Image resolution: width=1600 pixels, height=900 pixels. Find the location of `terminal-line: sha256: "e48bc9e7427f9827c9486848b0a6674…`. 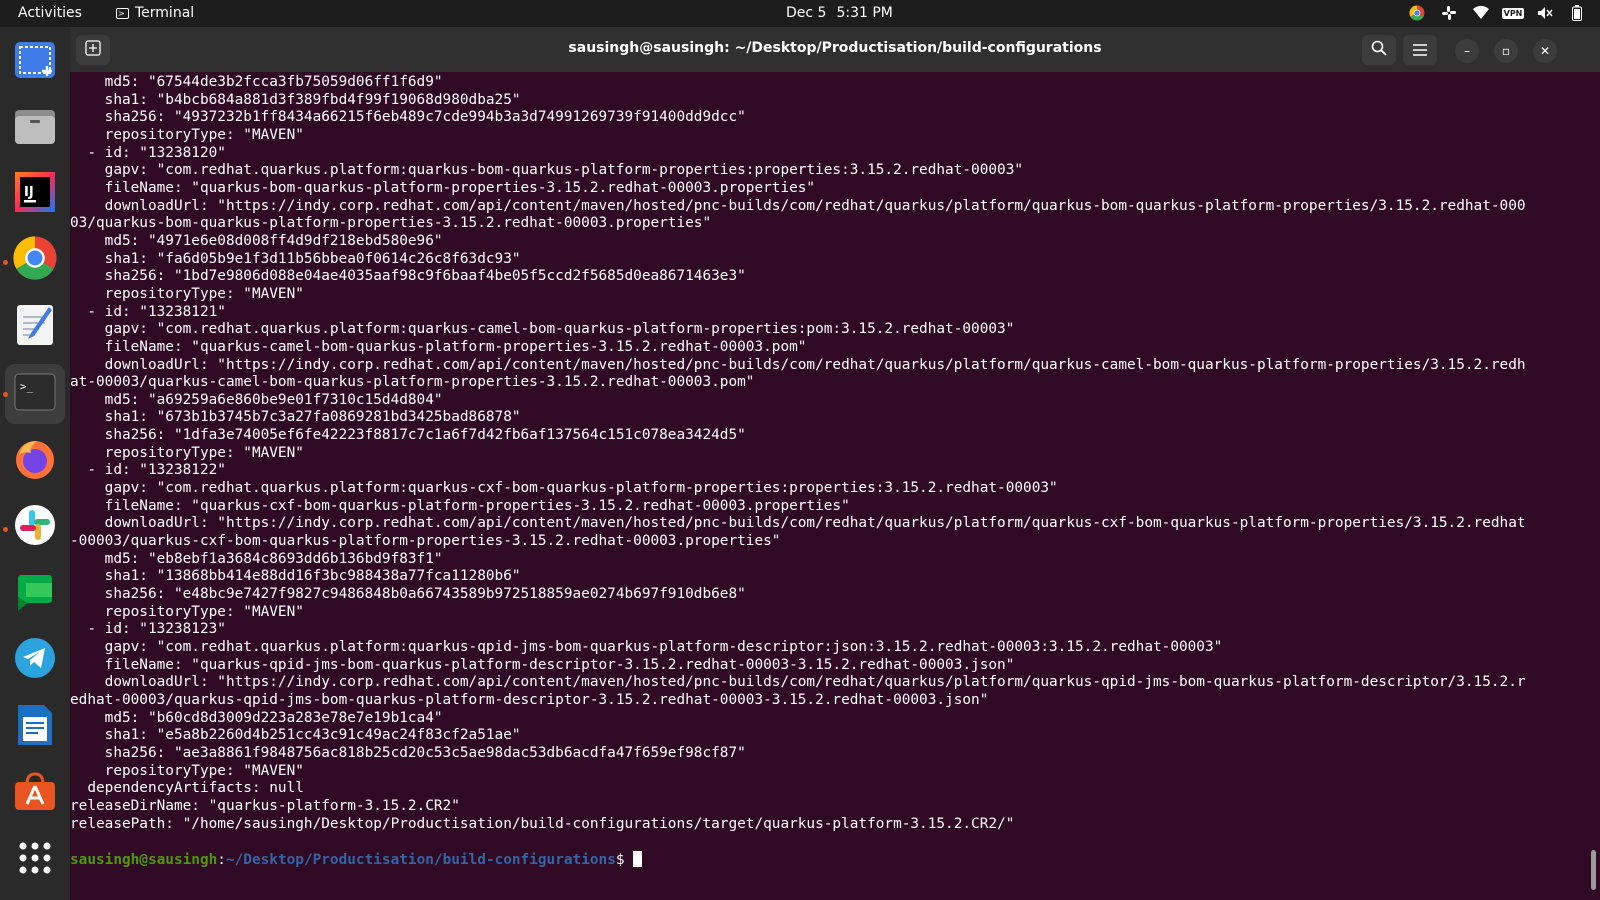

terminal-line: sha256: "e48bc9e7427f9827c9486848b0a6674… is located at coordinates (408, 594).